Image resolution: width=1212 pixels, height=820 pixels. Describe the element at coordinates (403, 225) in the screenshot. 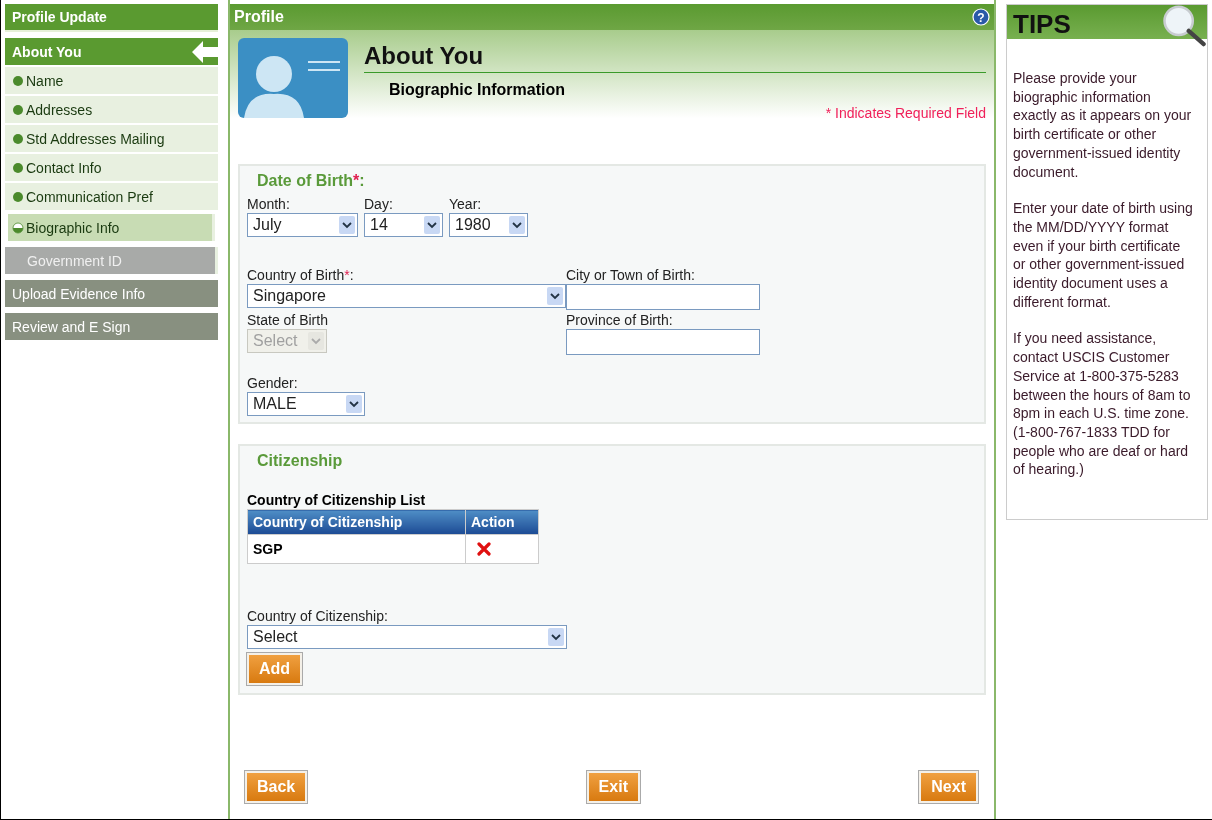

I see `select-field: 14` at that location.